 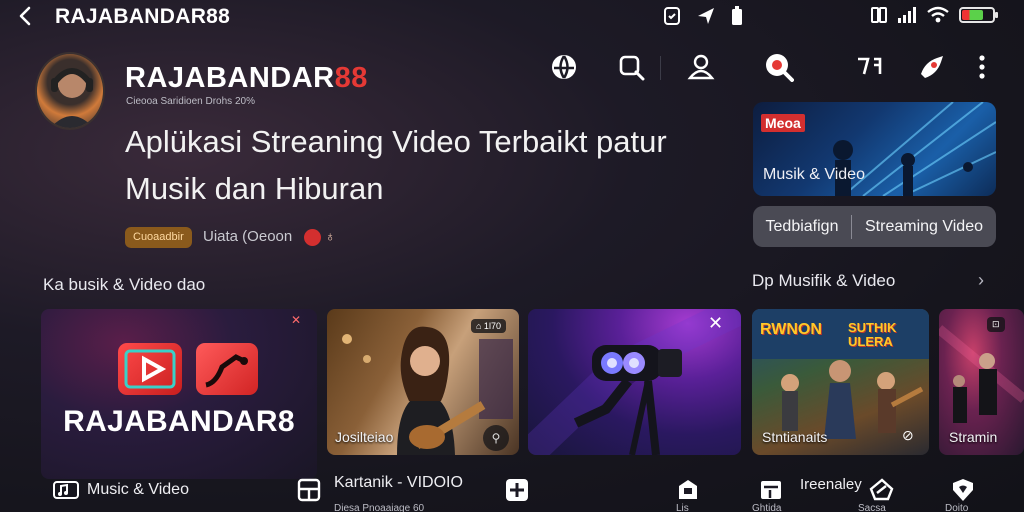 I want to click on share-icon, so click(x=932, y=67).